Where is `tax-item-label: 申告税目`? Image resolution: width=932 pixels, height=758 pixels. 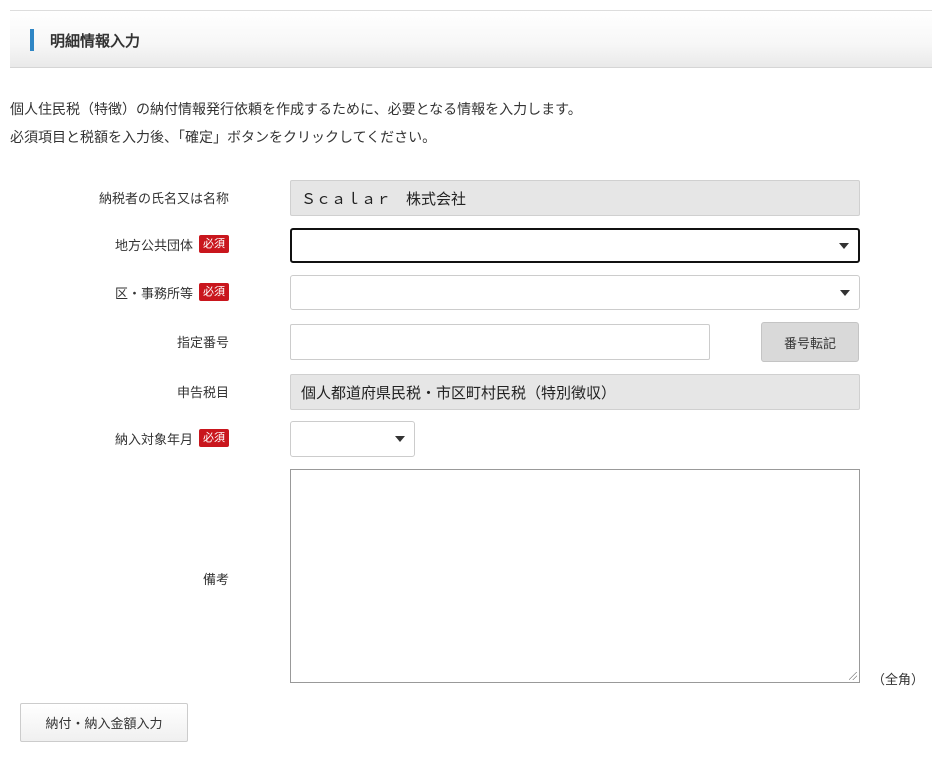 tax-item-label: 申告税目 is located at coordinates (202, 393).